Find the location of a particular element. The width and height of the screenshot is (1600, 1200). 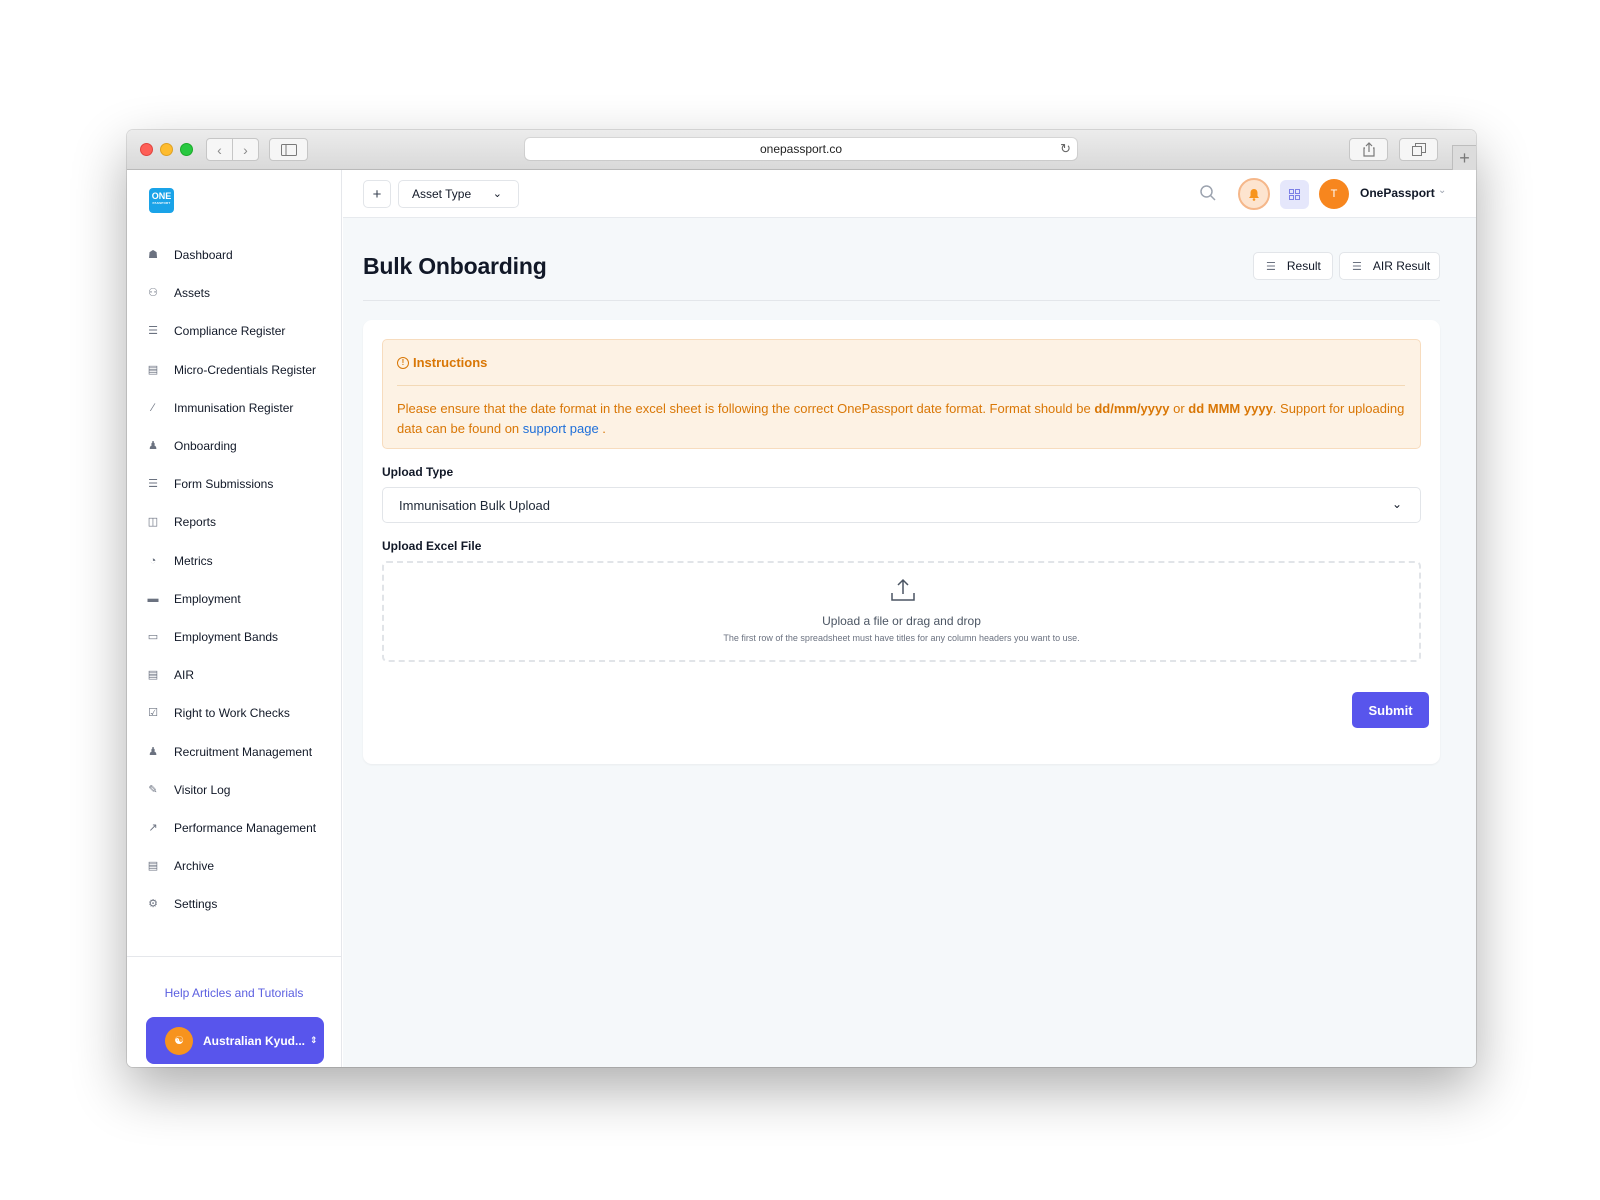

minimize-window-button is located at coordinates (166, 149).